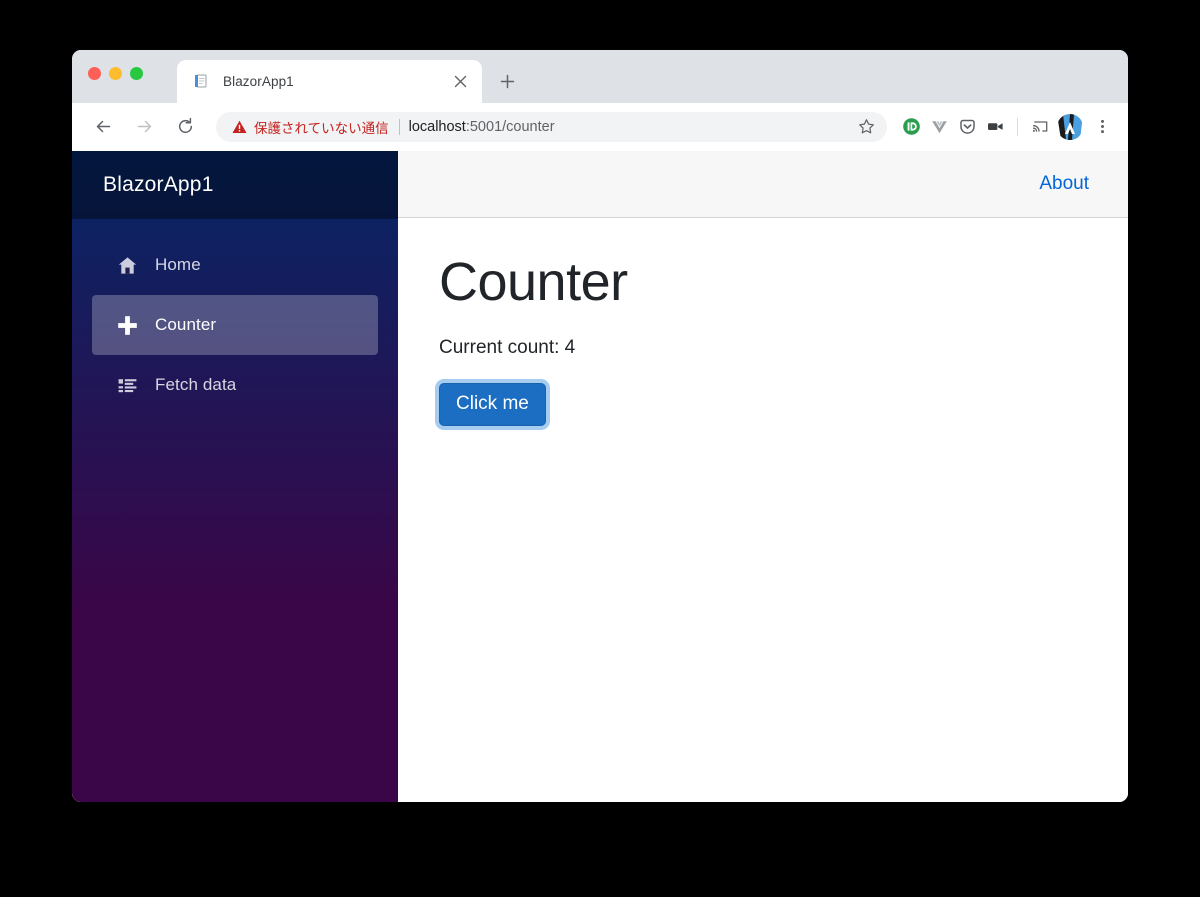 The height and width of the screenshot is (897, 1200). What do you see at coordinates (235, 185) in the screenshot?
I see `app-brand: BlazorApp1` at bounding box center [235, 185].